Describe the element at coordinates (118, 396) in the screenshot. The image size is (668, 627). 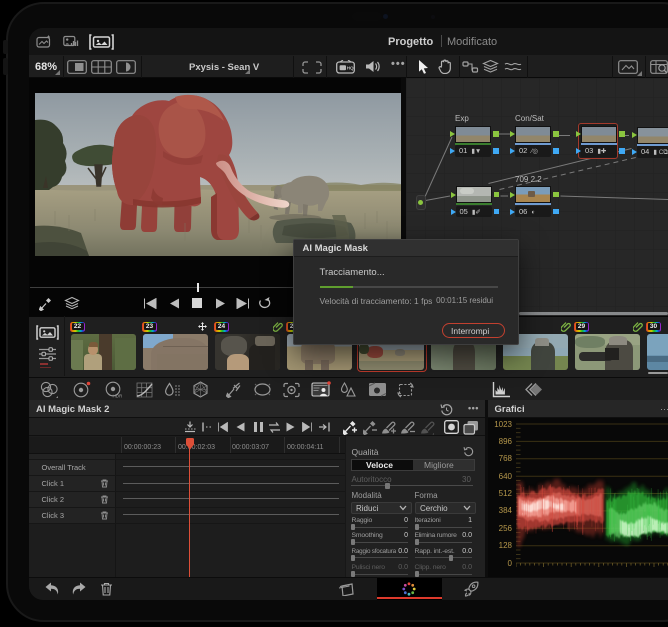
I see `svg-text: HDR` at that location.